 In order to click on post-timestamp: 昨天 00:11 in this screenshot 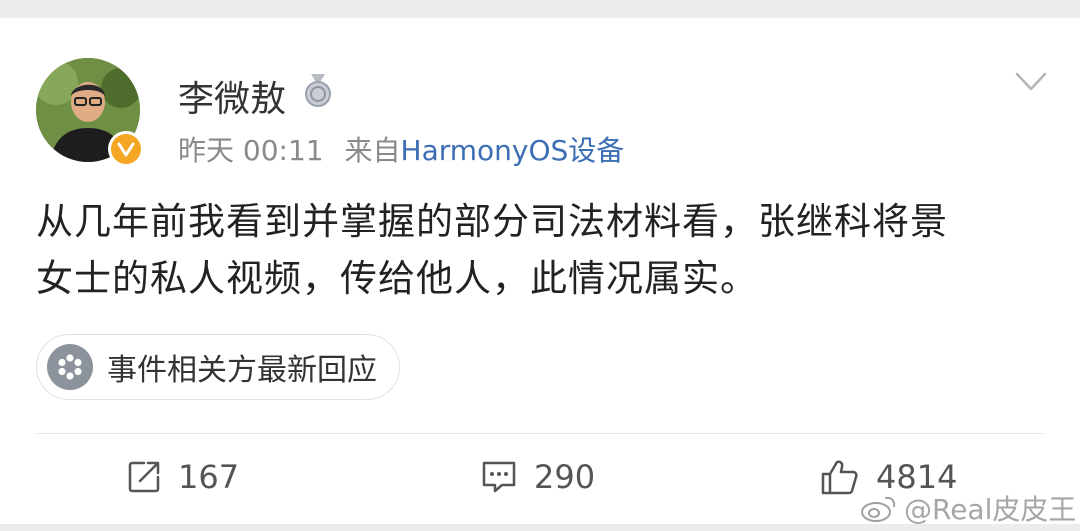, I will do `click(251, 150)`.